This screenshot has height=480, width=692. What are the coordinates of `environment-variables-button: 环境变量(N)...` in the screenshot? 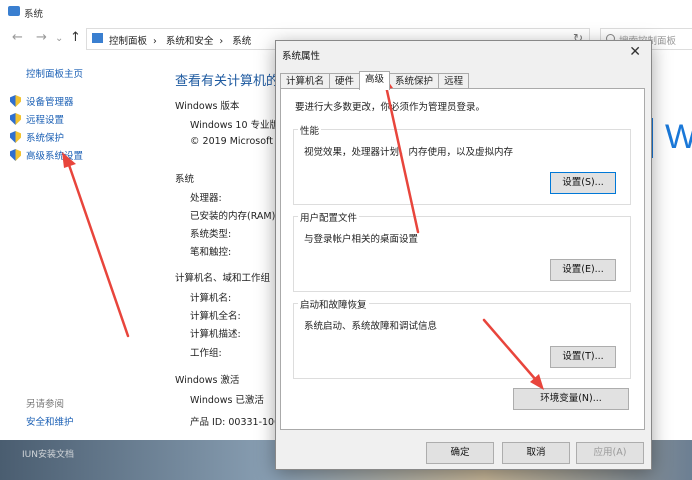 It's located at (571, 399).